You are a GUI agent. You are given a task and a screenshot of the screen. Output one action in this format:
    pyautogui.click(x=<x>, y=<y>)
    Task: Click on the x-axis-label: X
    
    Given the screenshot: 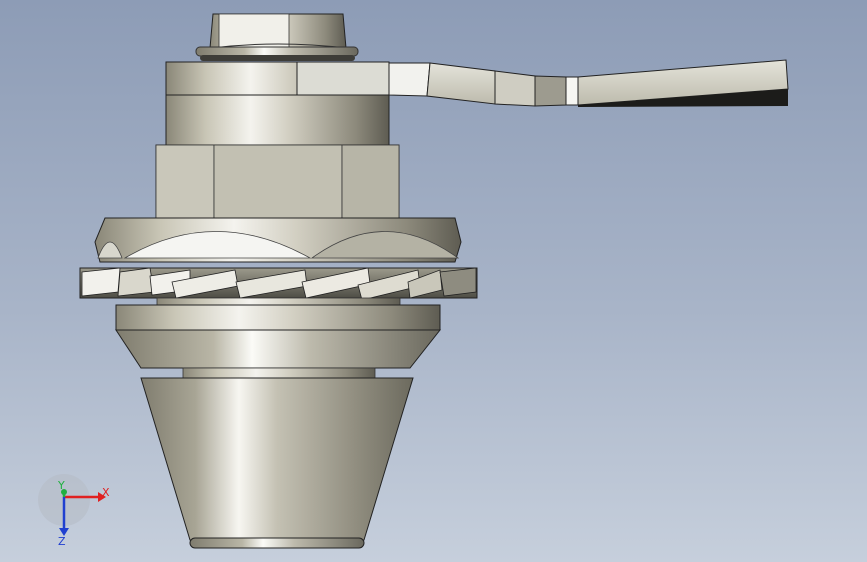 What is the action you would take?
    pyautogui.click(x=106, y=492)
    